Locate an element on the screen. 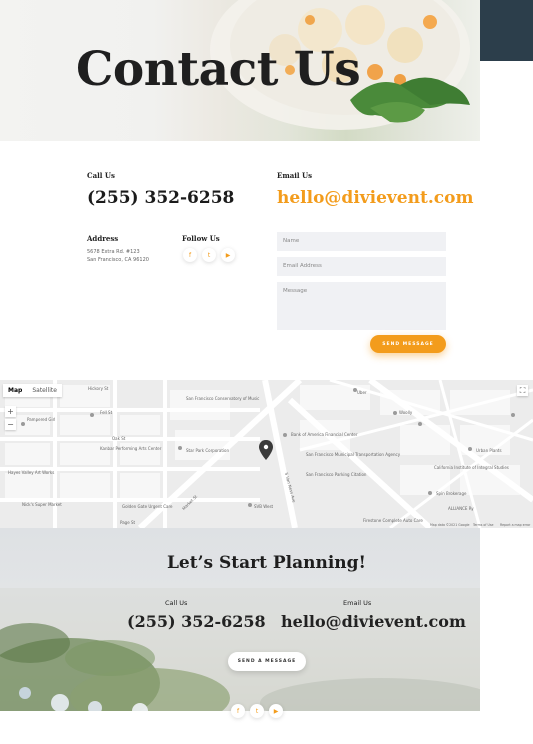 Image resolution: width=533 pixels, height=744 pixels. map-label-star-park: Star Park Corporation is located at coordinates (208, 450).